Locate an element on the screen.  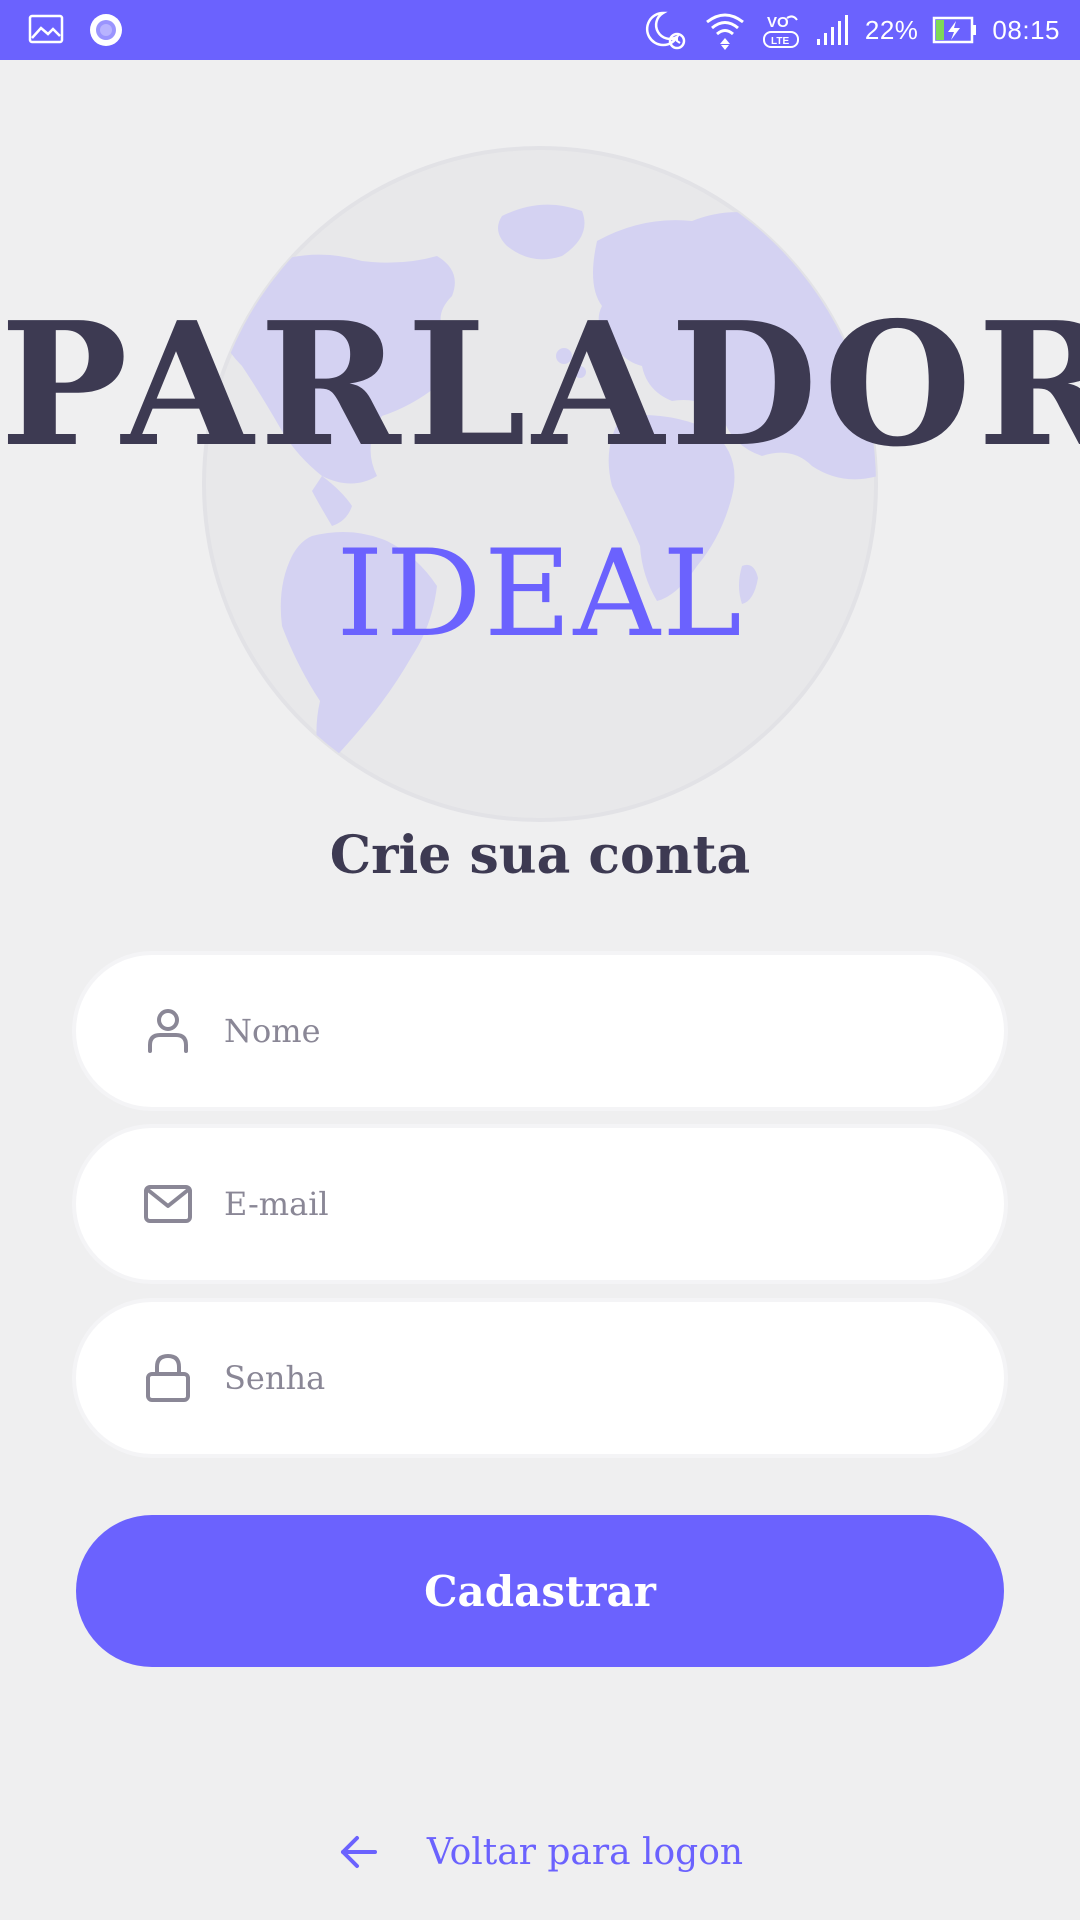
svg-text: LTE is located at coordinates (780, 41).